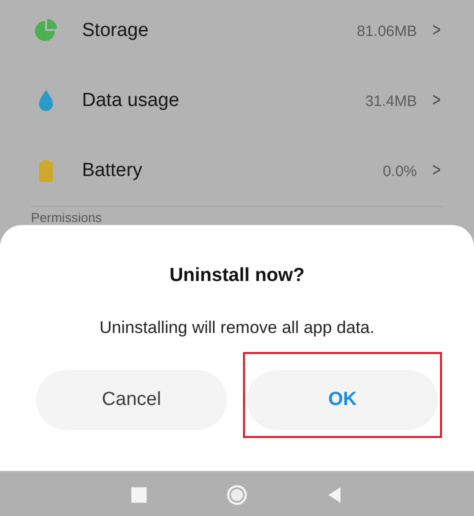  Describe the element at coordinates (237, 101) in the screenshot. I see `settings-row: Data usage 31.4MB >` at that location.